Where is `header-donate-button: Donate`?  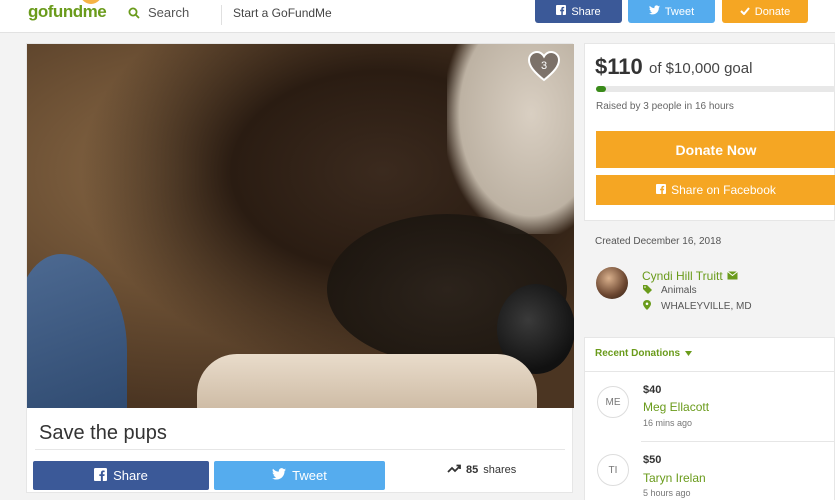
header-donate-button: Donate is located at coordinates (765, 11).